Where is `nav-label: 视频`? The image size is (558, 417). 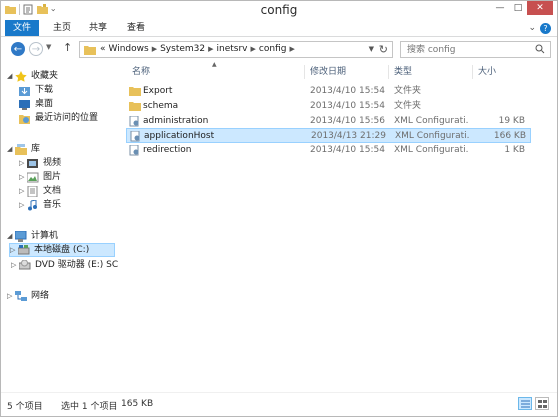 nav-label: 视频 is located at coordinates (52, 163).